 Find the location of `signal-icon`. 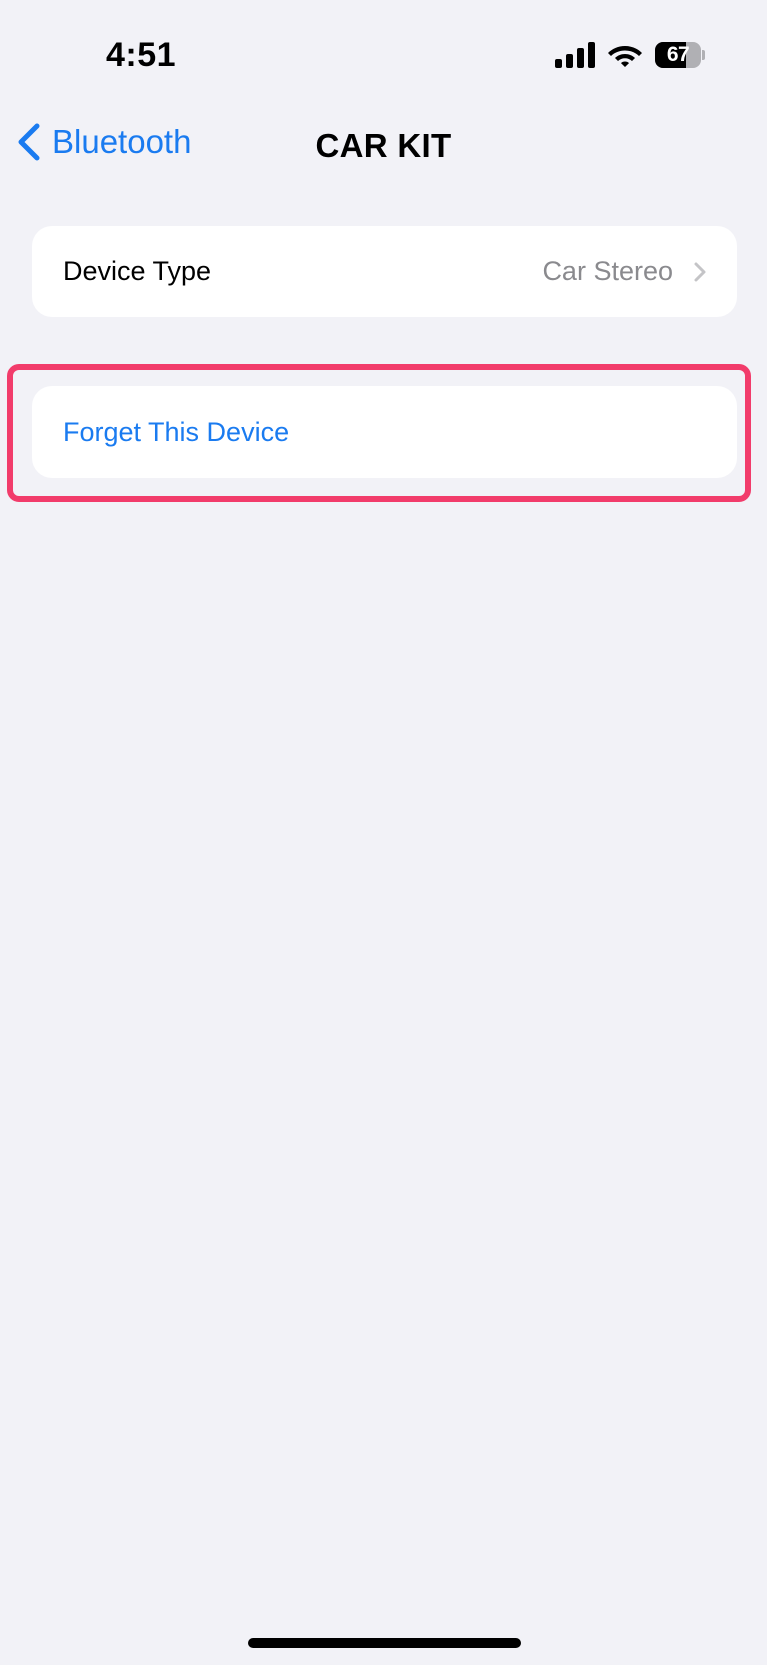

signal-icon is located at coordinates (575, 55).